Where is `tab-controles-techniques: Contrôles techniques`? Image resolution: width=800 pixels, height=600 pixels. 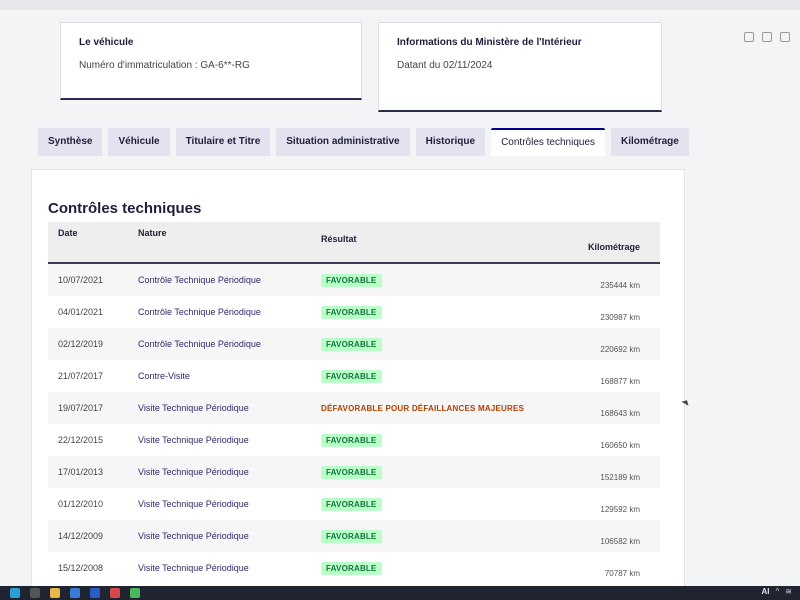 tab-controles-techniques: Contrôles techniques is located at coordinates (548, 142).